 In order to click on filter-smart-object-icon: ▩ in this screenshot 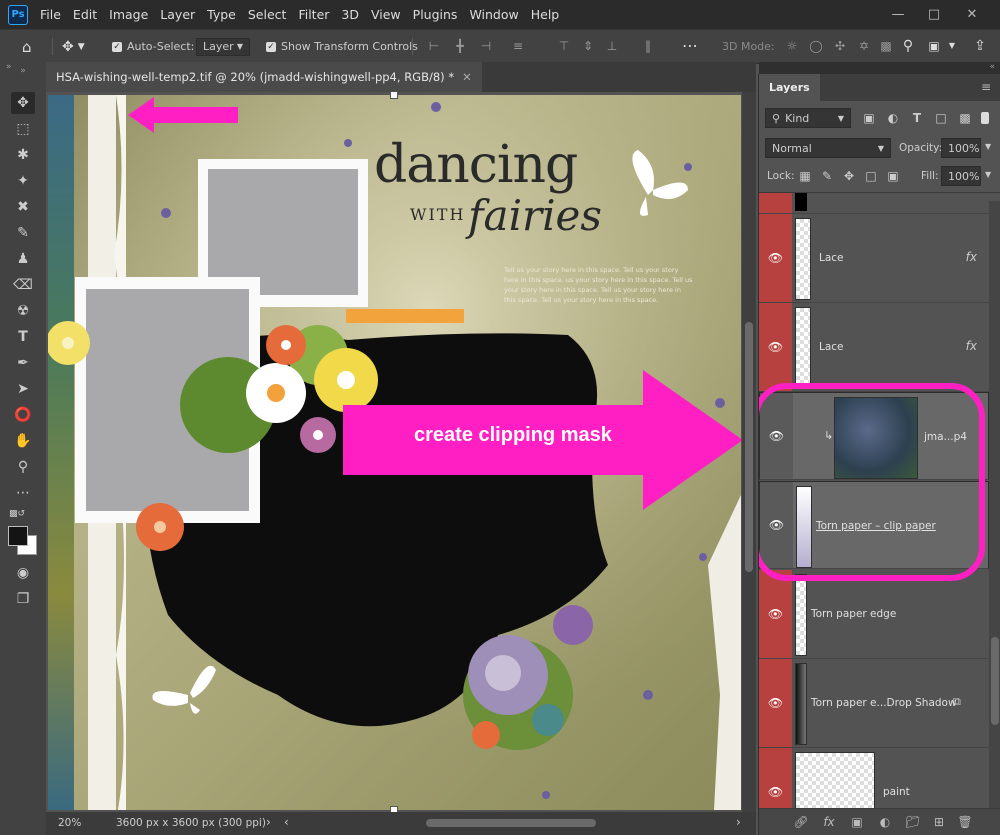, I will do `click(965, 118)`.